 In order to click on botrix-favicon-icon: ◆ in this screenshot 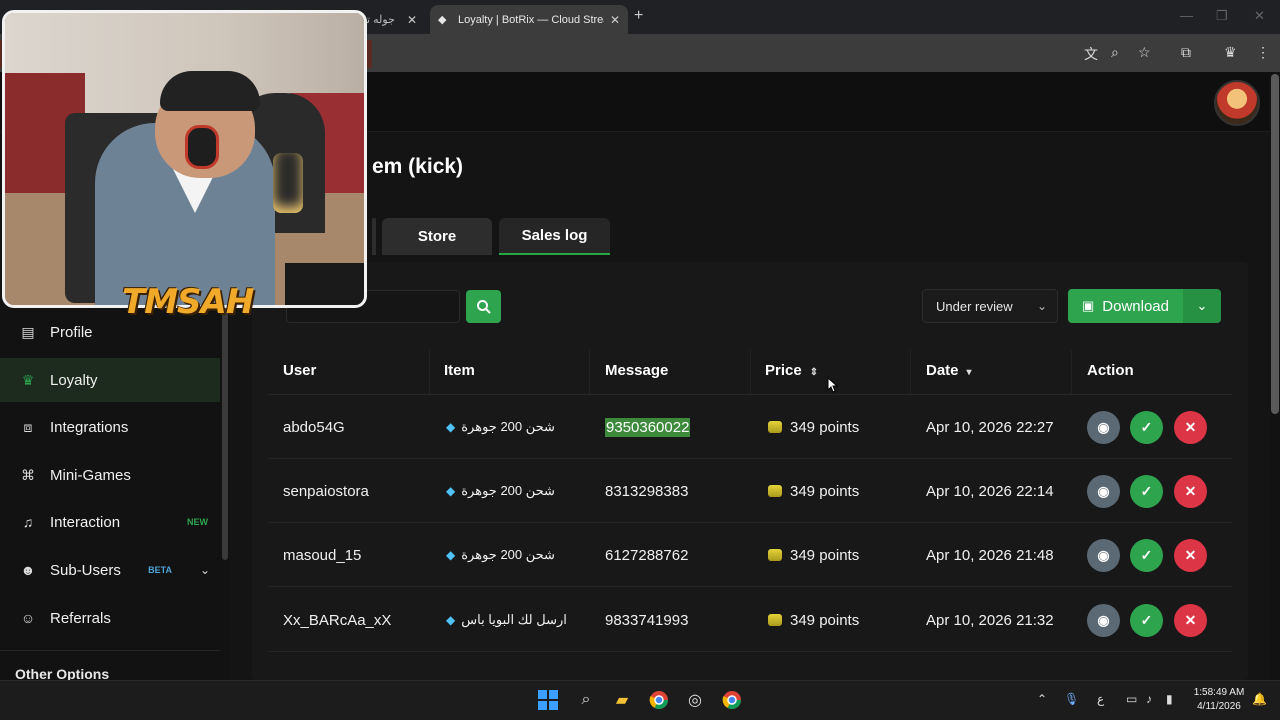, I will do `click(442, 19)`.